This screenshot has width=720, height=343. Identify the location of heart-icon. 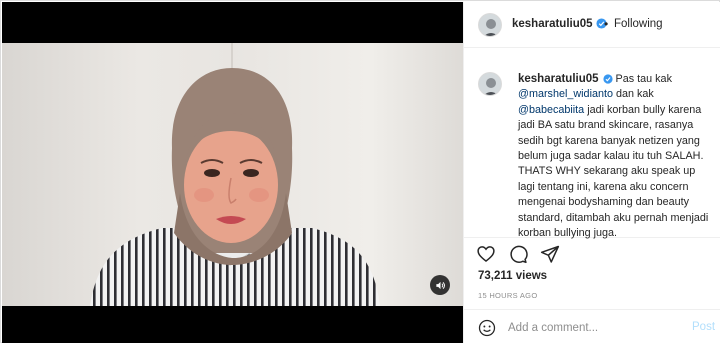
(486, 254).